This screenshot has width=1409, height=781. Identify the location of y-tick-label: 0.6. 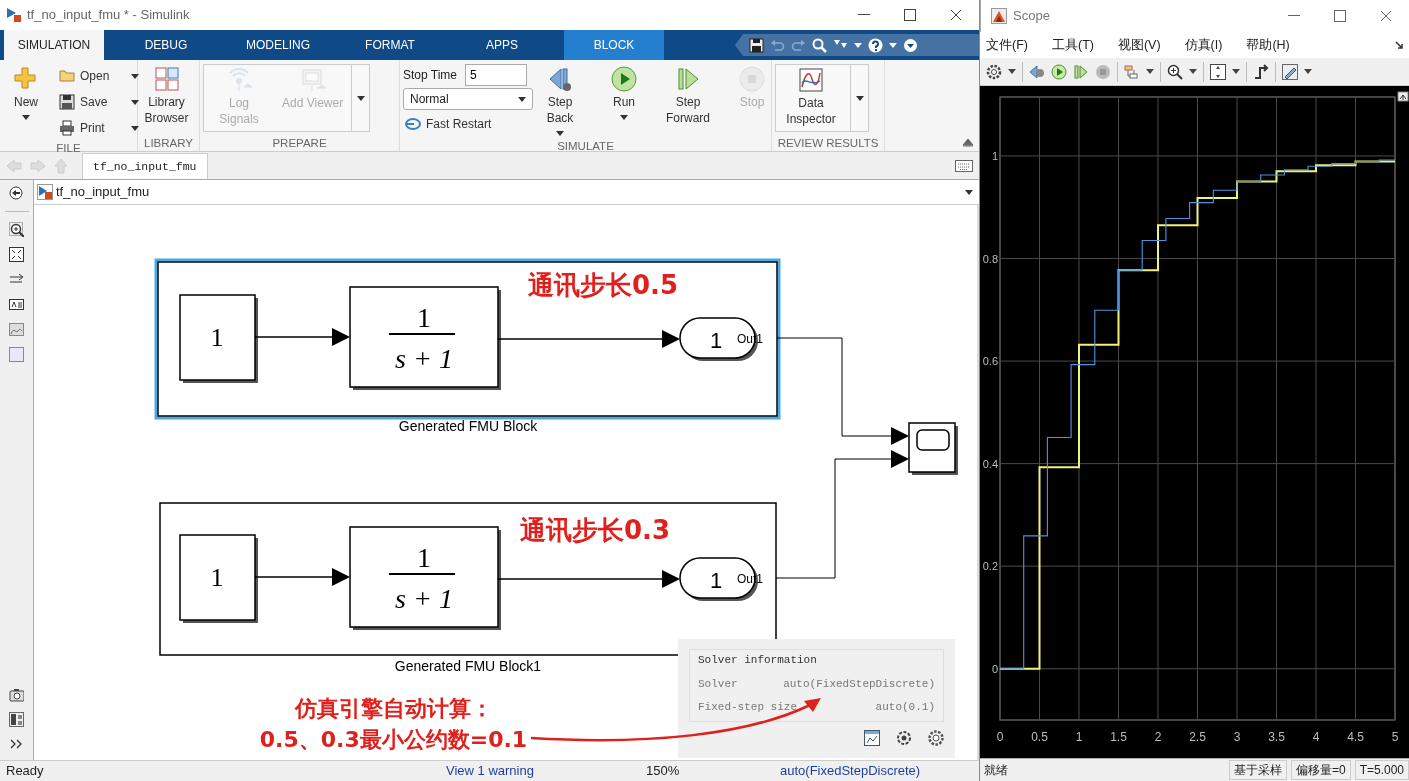
(990, 361).